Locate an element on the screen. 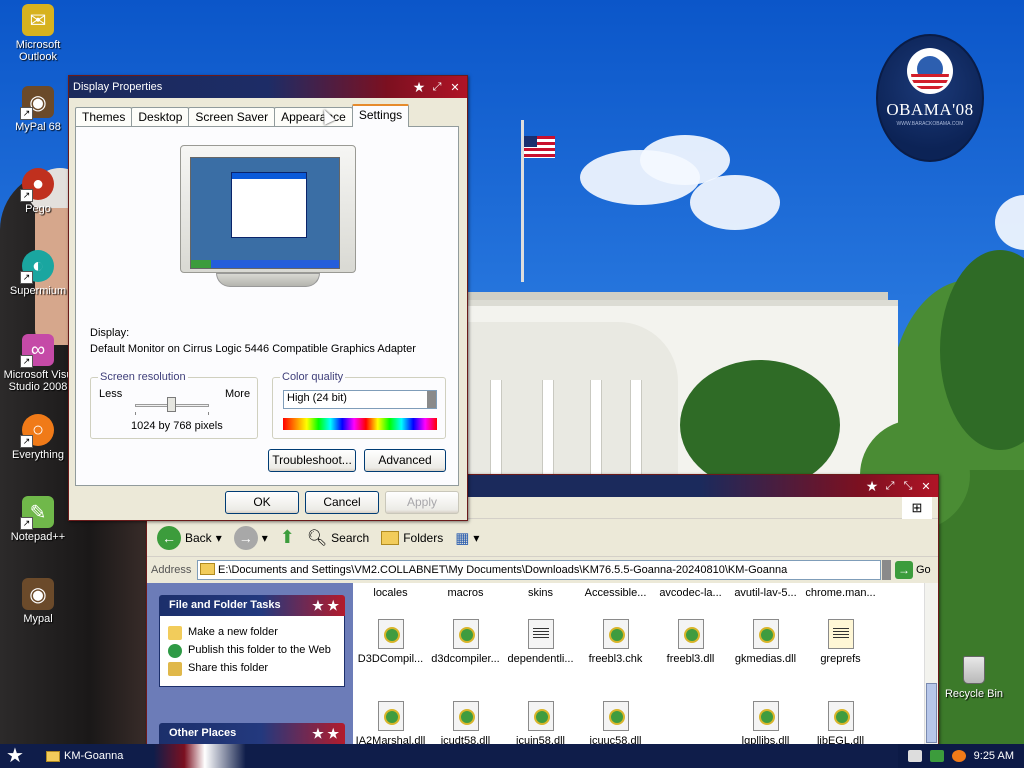  search-button: 🔍︎ Search is located at coordinates (338, 538).